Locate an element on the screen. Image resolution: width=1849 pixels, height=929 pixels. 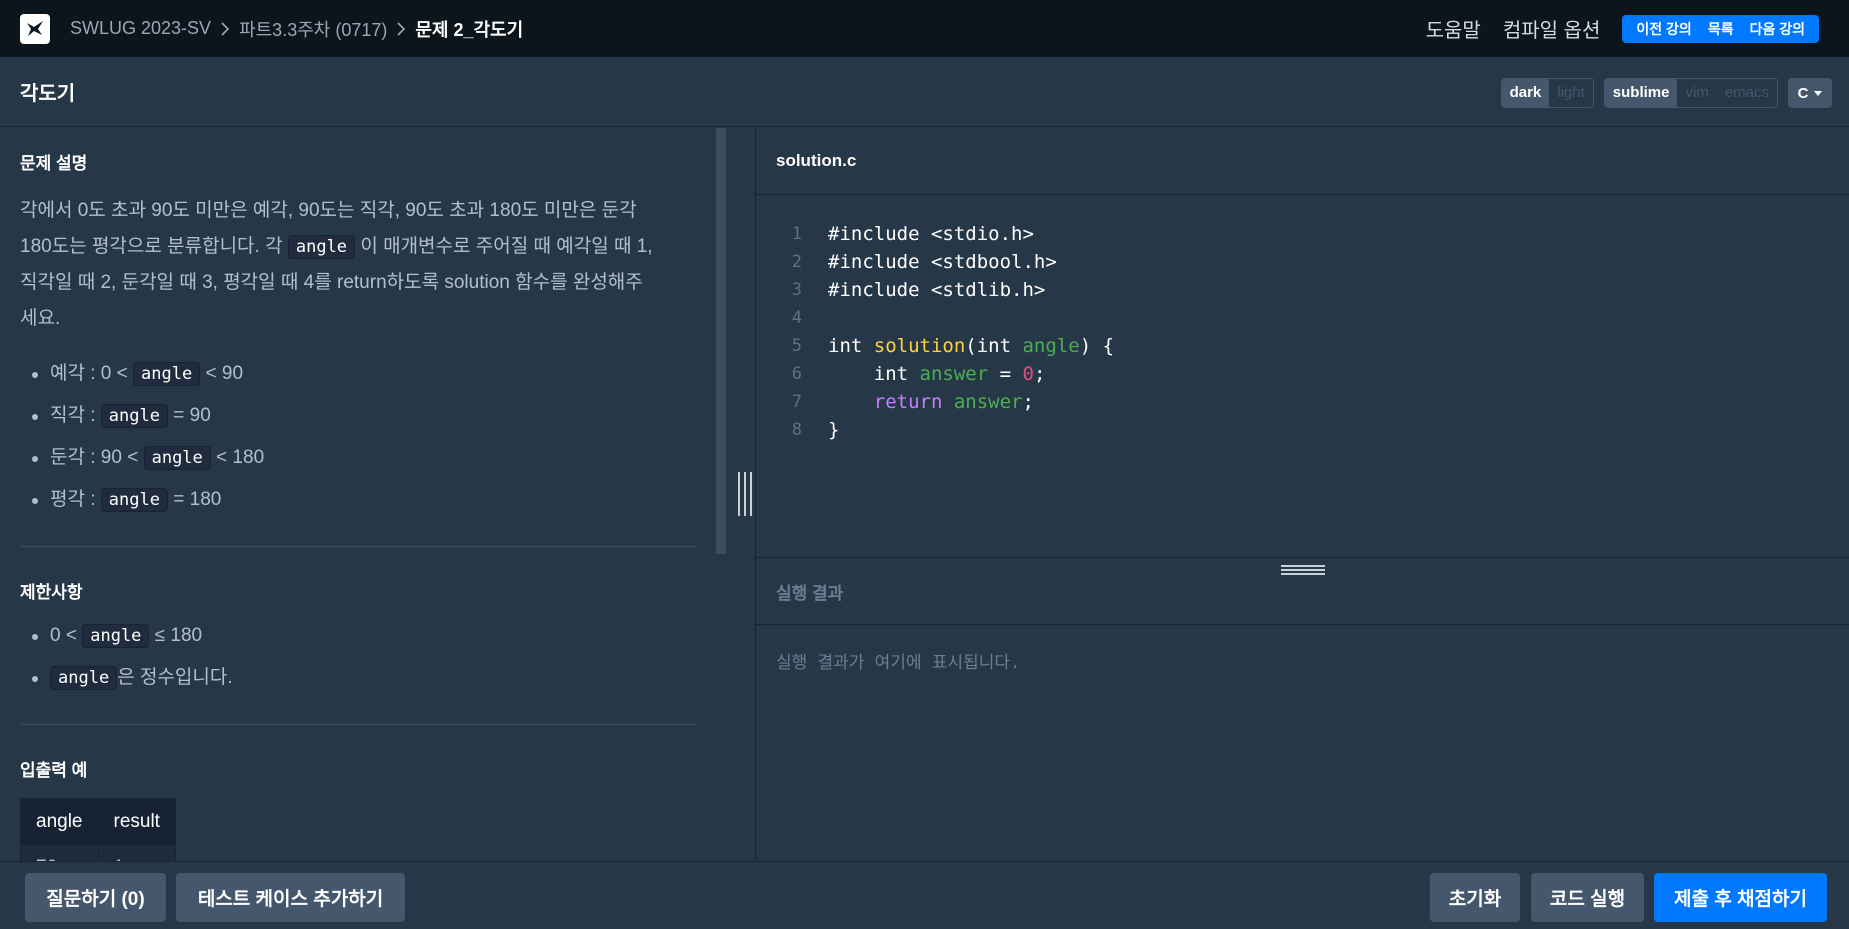
run-code-button: 코드 실행 is located at coordinates (1587, 897).